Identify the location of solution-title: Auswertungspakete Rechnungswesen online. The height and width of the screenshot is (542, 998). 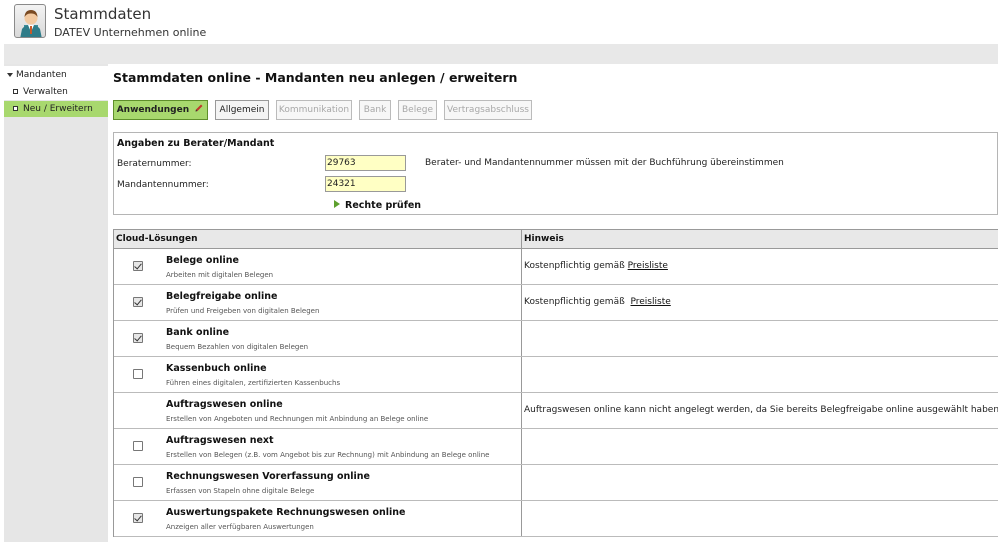
(286, 512).